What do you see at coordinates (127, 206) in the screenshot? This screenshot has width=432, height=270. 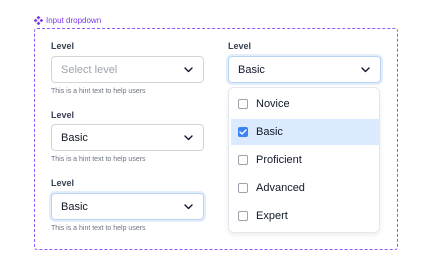 I see `level-select-focused: Basic` at bounding box center [127, 206].